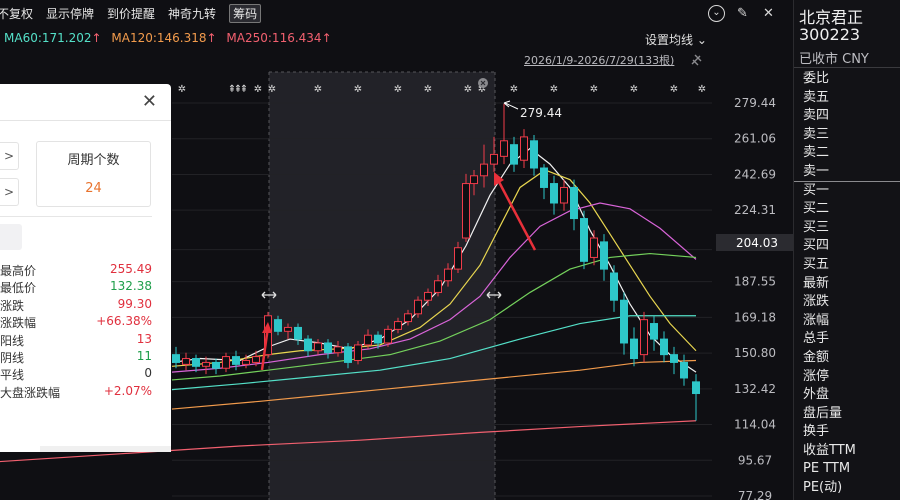 The image size is (900, 500). I want to click on price-tick-label: 224.31, so click(755, 210).